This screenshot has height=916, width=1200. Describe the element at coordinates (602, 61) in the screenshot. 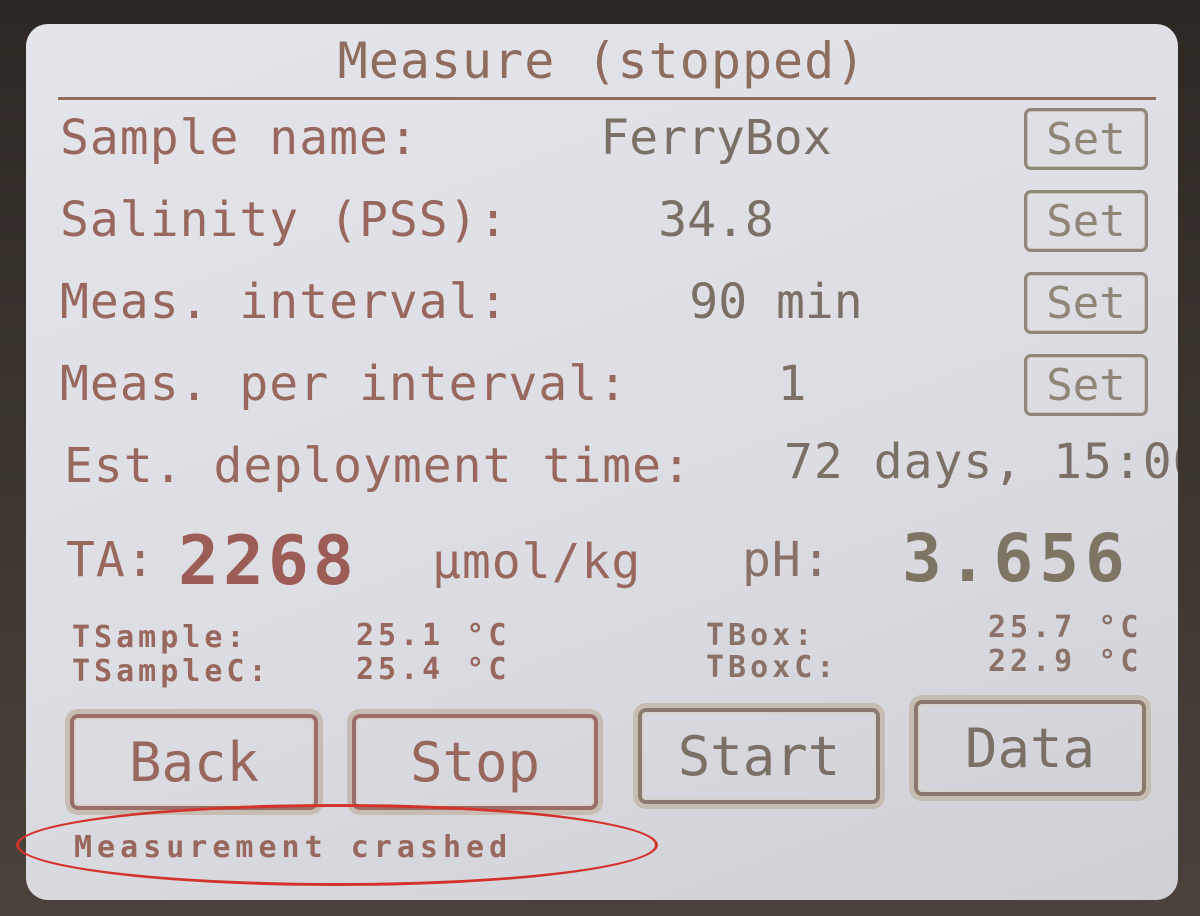

I see `page-title: Measure (stopped)` at that location.